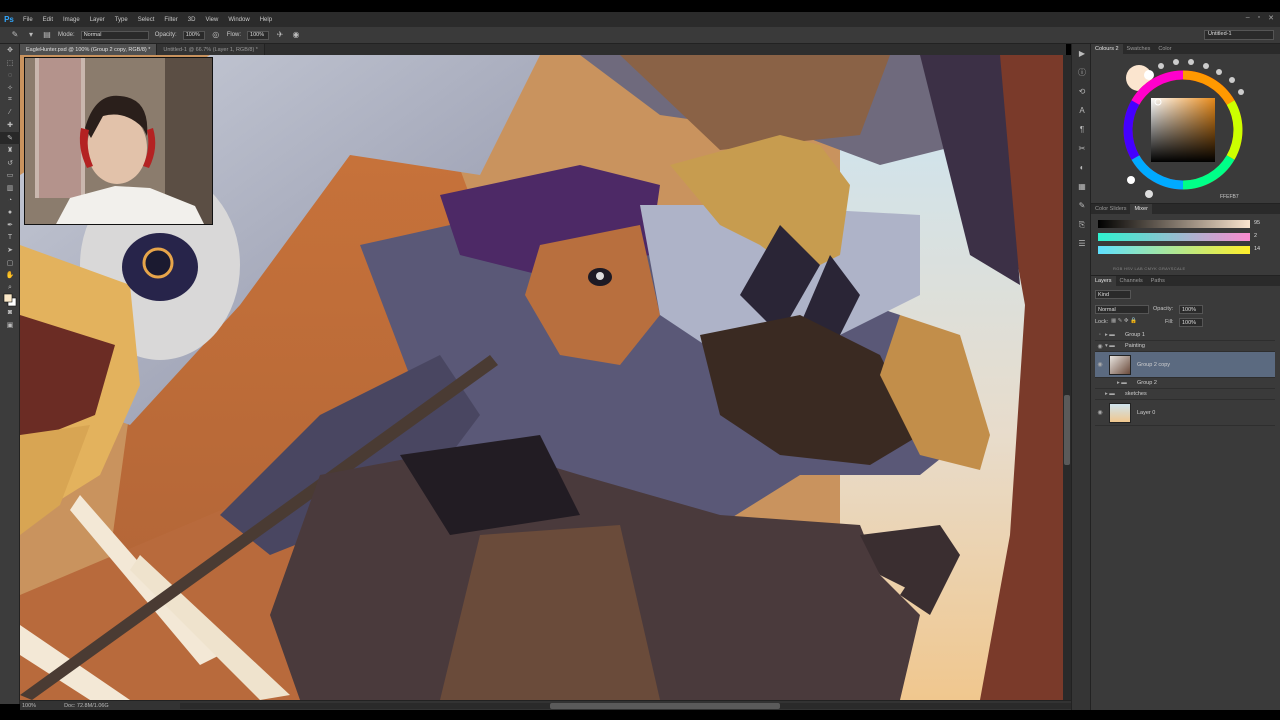 Image resolution: width=1280 pixels, height=720 pixels. Describe the element at coordinates (1185, 335) in the screenshot. I see `layer-row: ◦ ▸ ▬ Group 1` at that location.